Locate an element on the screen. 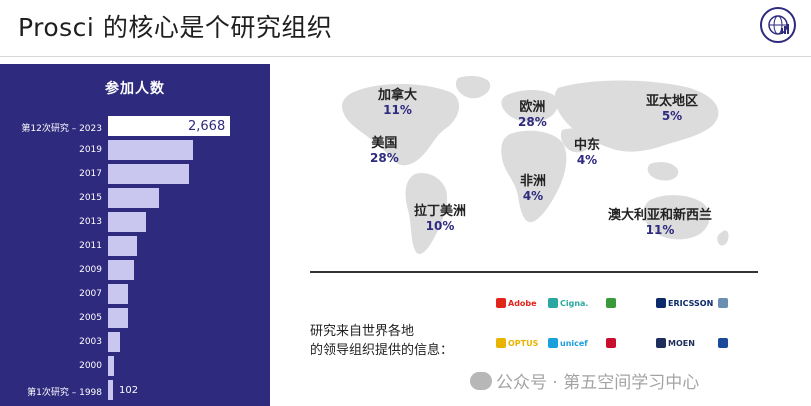 The height and width of the screenshot is (406, 811). region-europe: 欧洲 28% is located at coordinates (532, 114).